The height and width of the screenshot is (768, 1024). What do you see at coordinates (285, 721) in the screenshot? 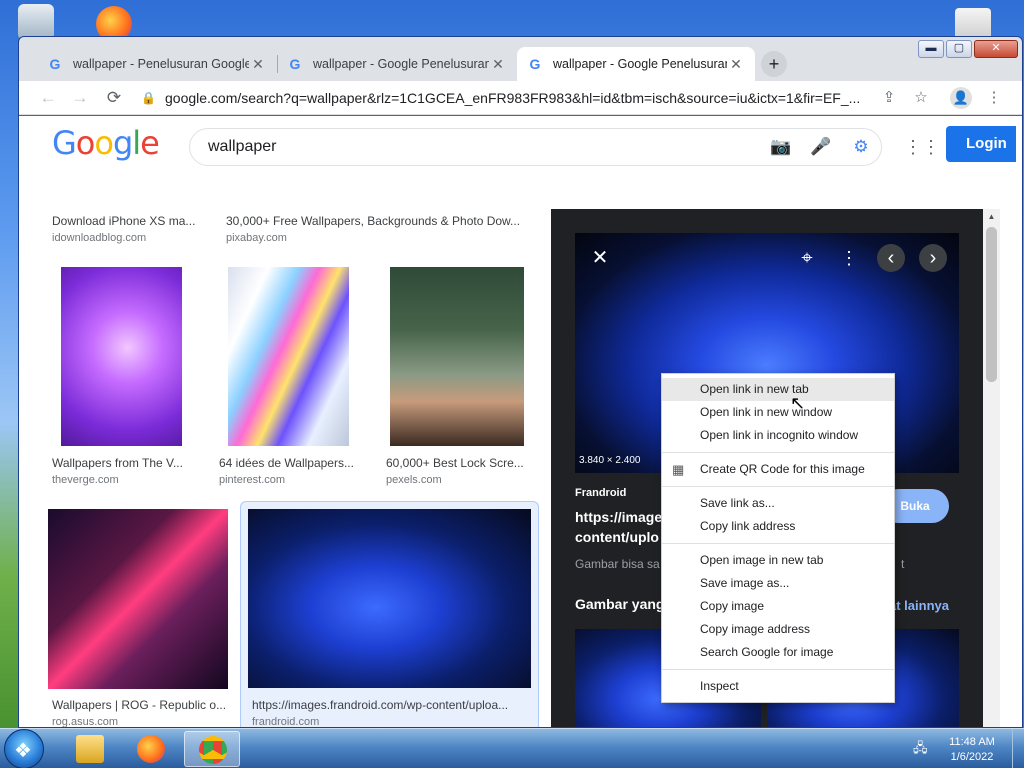
I see `result-source: frandroid.com` at bounding box center [285, 721].